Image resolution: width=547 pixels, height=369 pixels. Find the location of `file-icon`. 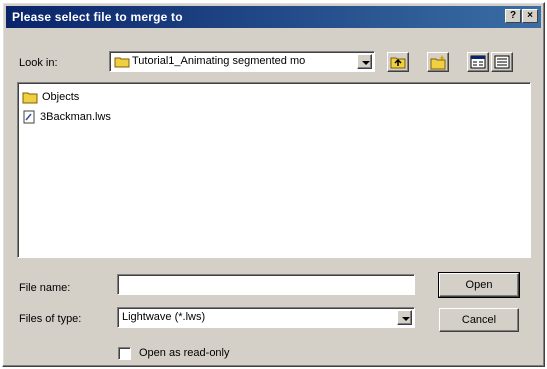

file-icon is located at coordinates (29, 117).